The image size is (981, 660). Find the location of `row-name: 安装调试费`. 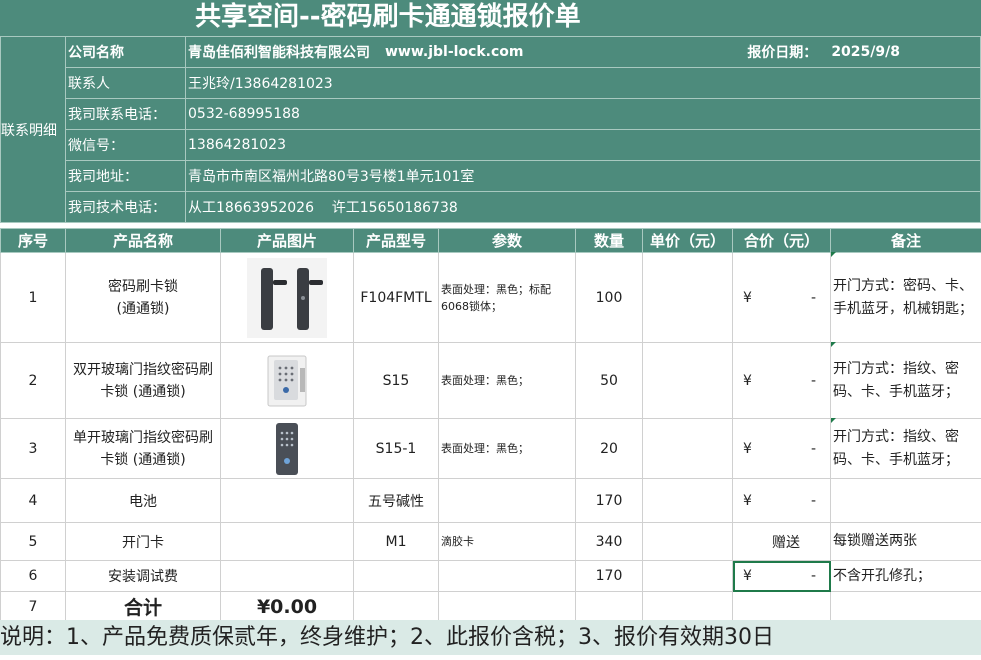

row-name: 安装调试费 is located at coordinates (143, 576).